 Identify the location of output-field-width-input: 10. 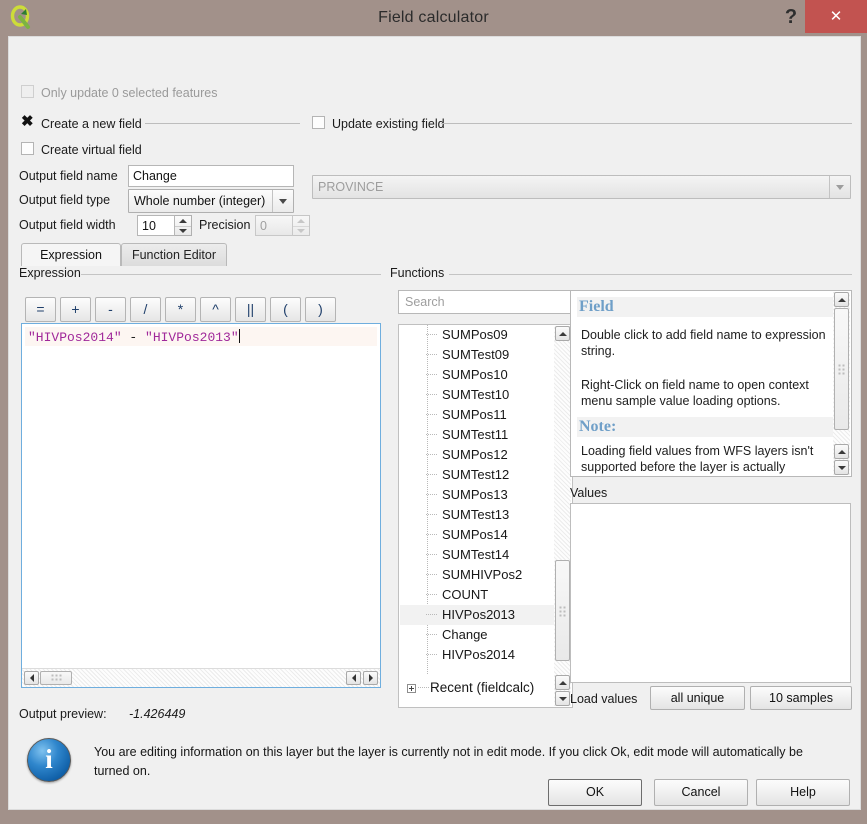
(156, 225).